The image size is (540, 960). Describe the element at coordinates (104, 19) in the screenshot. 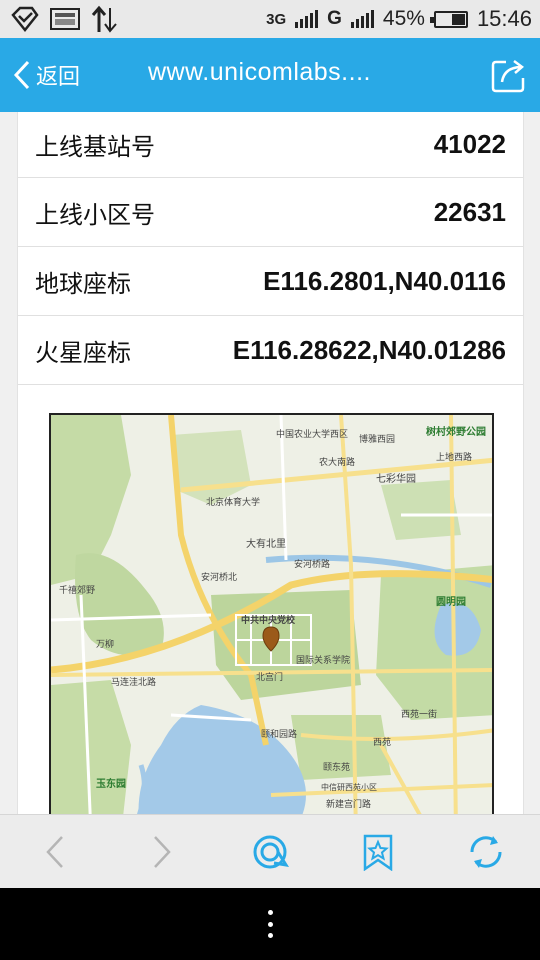

I see `data-transfer-icon` at that location.